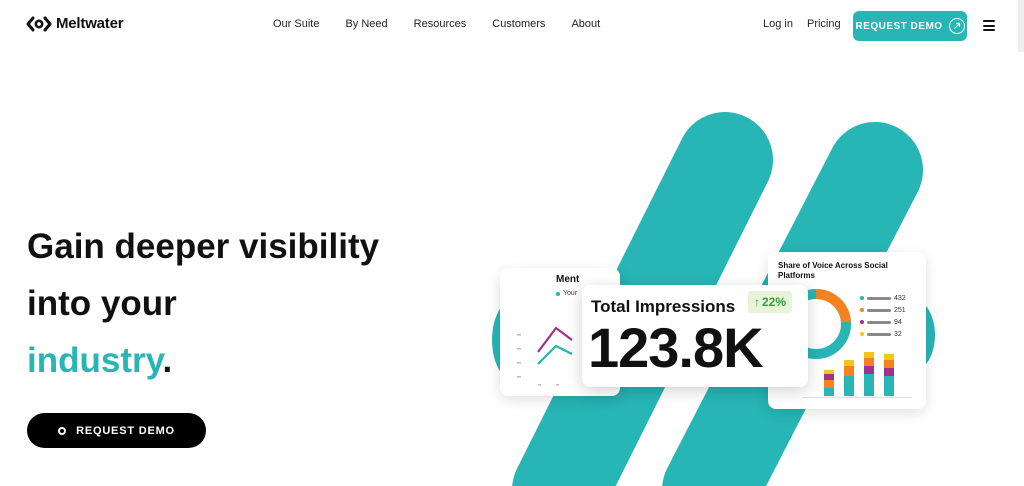 The image size is (1024, 486). Describe the element at coordinates (778, 24) in the screenshot. I see `login-link: Log in` at that location.